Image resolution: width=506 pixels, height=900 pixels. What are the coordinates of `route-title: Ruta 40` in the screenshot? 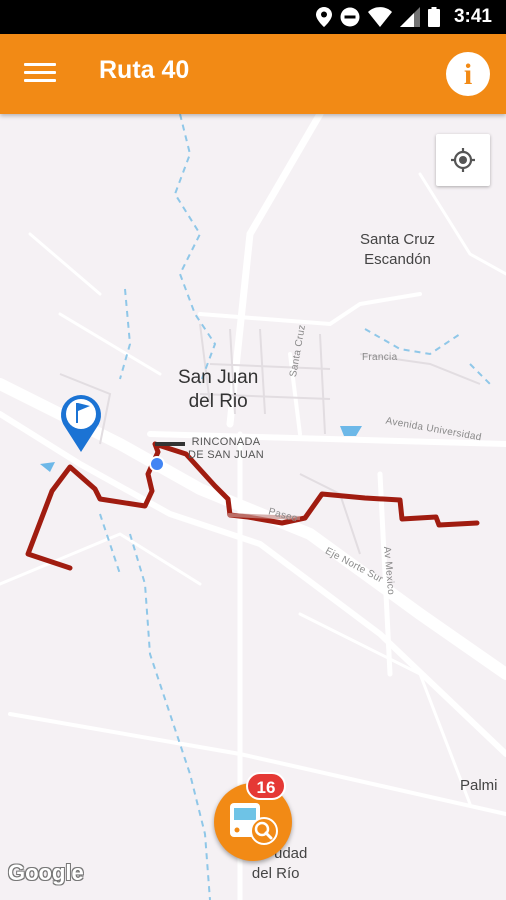 It's located at (144, 70).